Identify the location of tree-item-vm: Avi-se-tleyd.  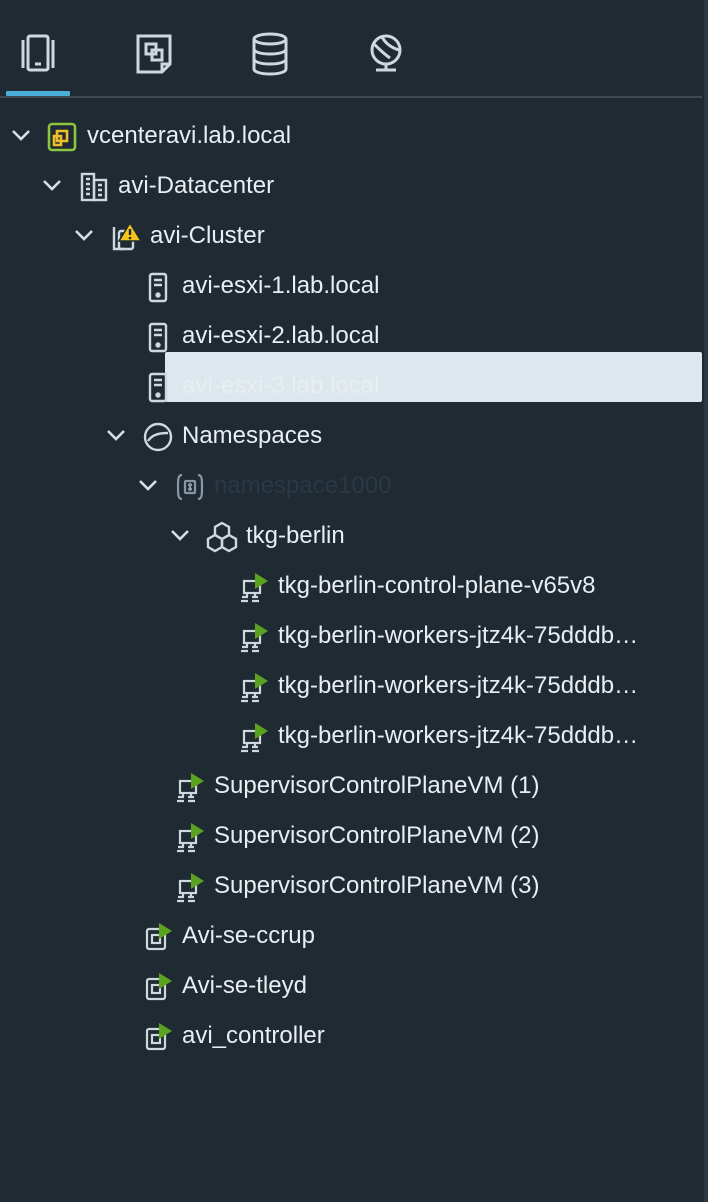
(352, 985).